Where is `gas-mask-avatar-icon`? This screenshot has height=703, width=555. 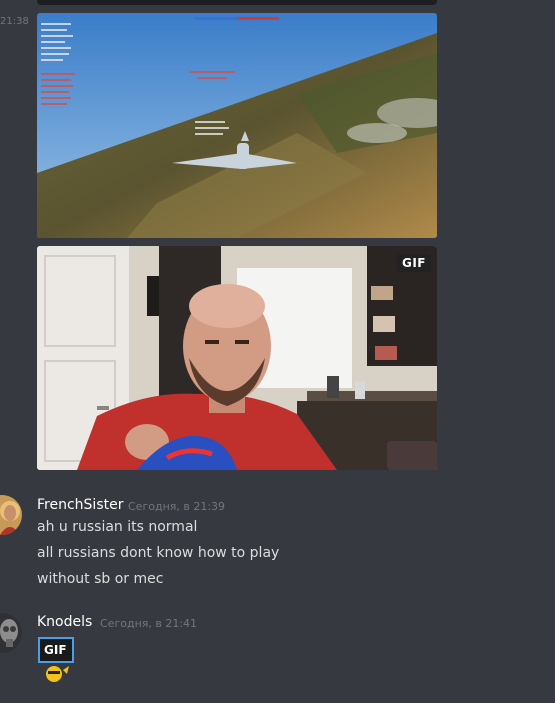
gas-mask-avatar-icon is located at coordinates (11, 633).